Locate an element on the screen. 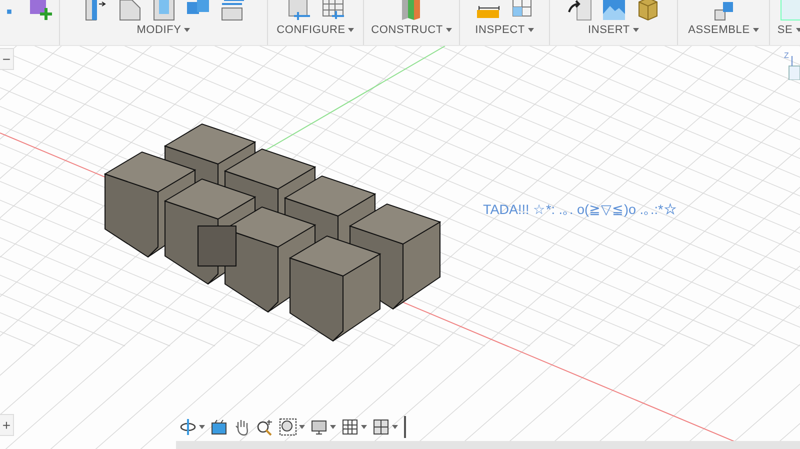 This screenshot has width=800, height=449. fit-button is located at coordinates (292, 427).